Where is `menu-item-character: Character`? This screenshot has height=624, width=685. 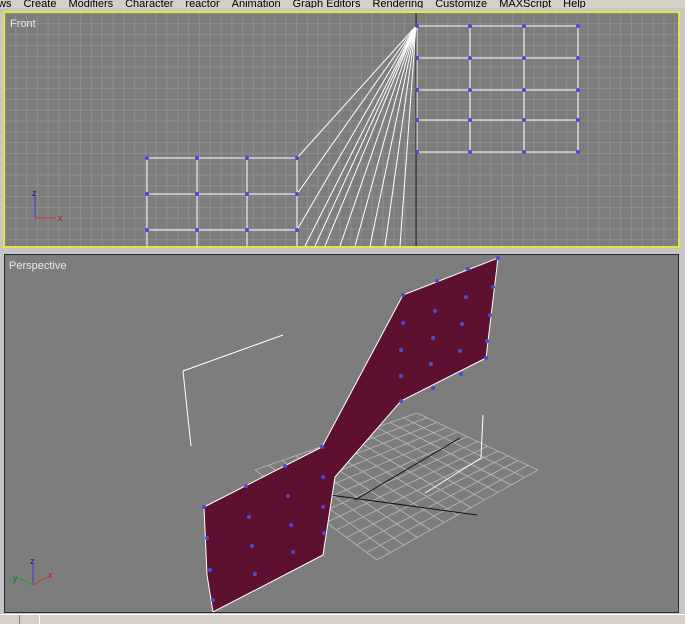
menu-item-character: Character is located at coordinates (149, 4).